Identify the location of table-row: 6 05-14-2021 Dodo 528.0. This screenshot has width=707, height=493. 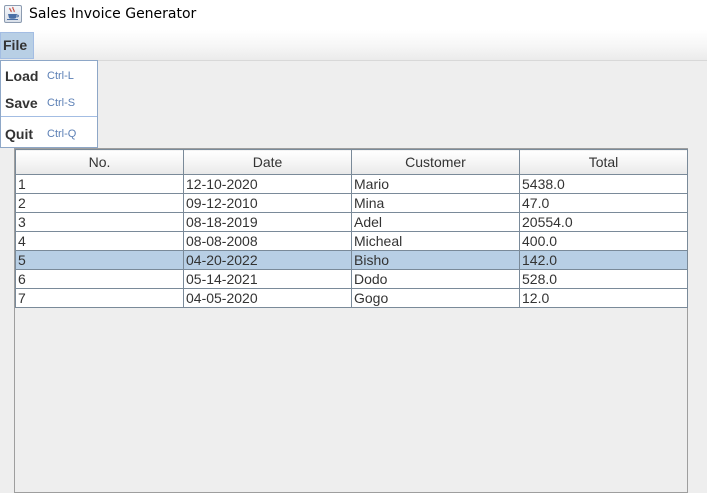
(351, 279).